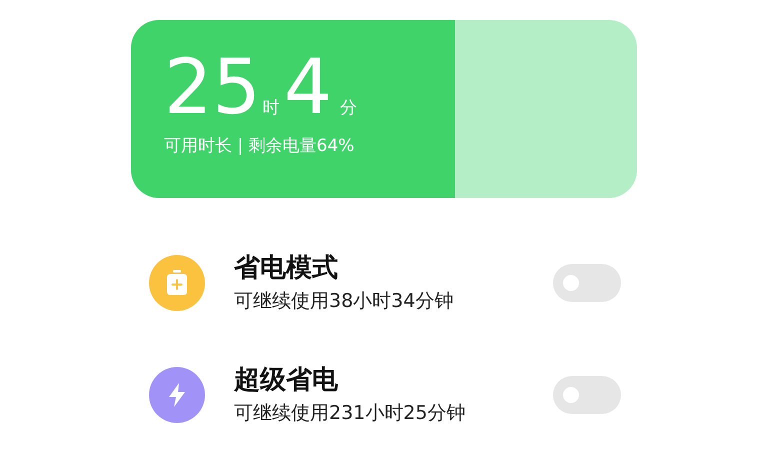 The image size is (768, 461). I want to click on mode-subtitle: 可继续使用38小时34分钟, so click(344, 301).